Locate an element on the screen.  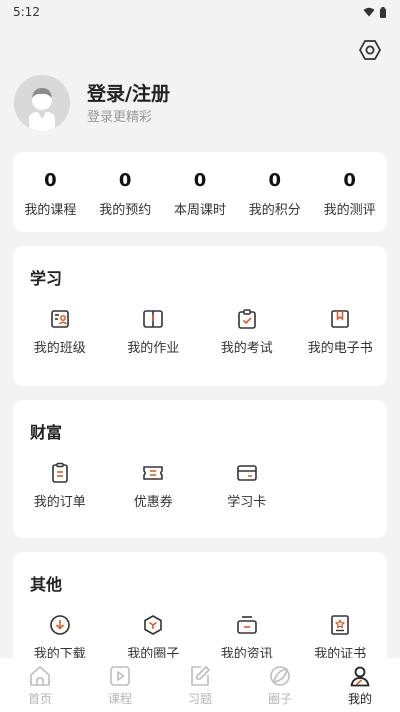
coupons-item: 优惠券 is located at coordinates (154, 486).